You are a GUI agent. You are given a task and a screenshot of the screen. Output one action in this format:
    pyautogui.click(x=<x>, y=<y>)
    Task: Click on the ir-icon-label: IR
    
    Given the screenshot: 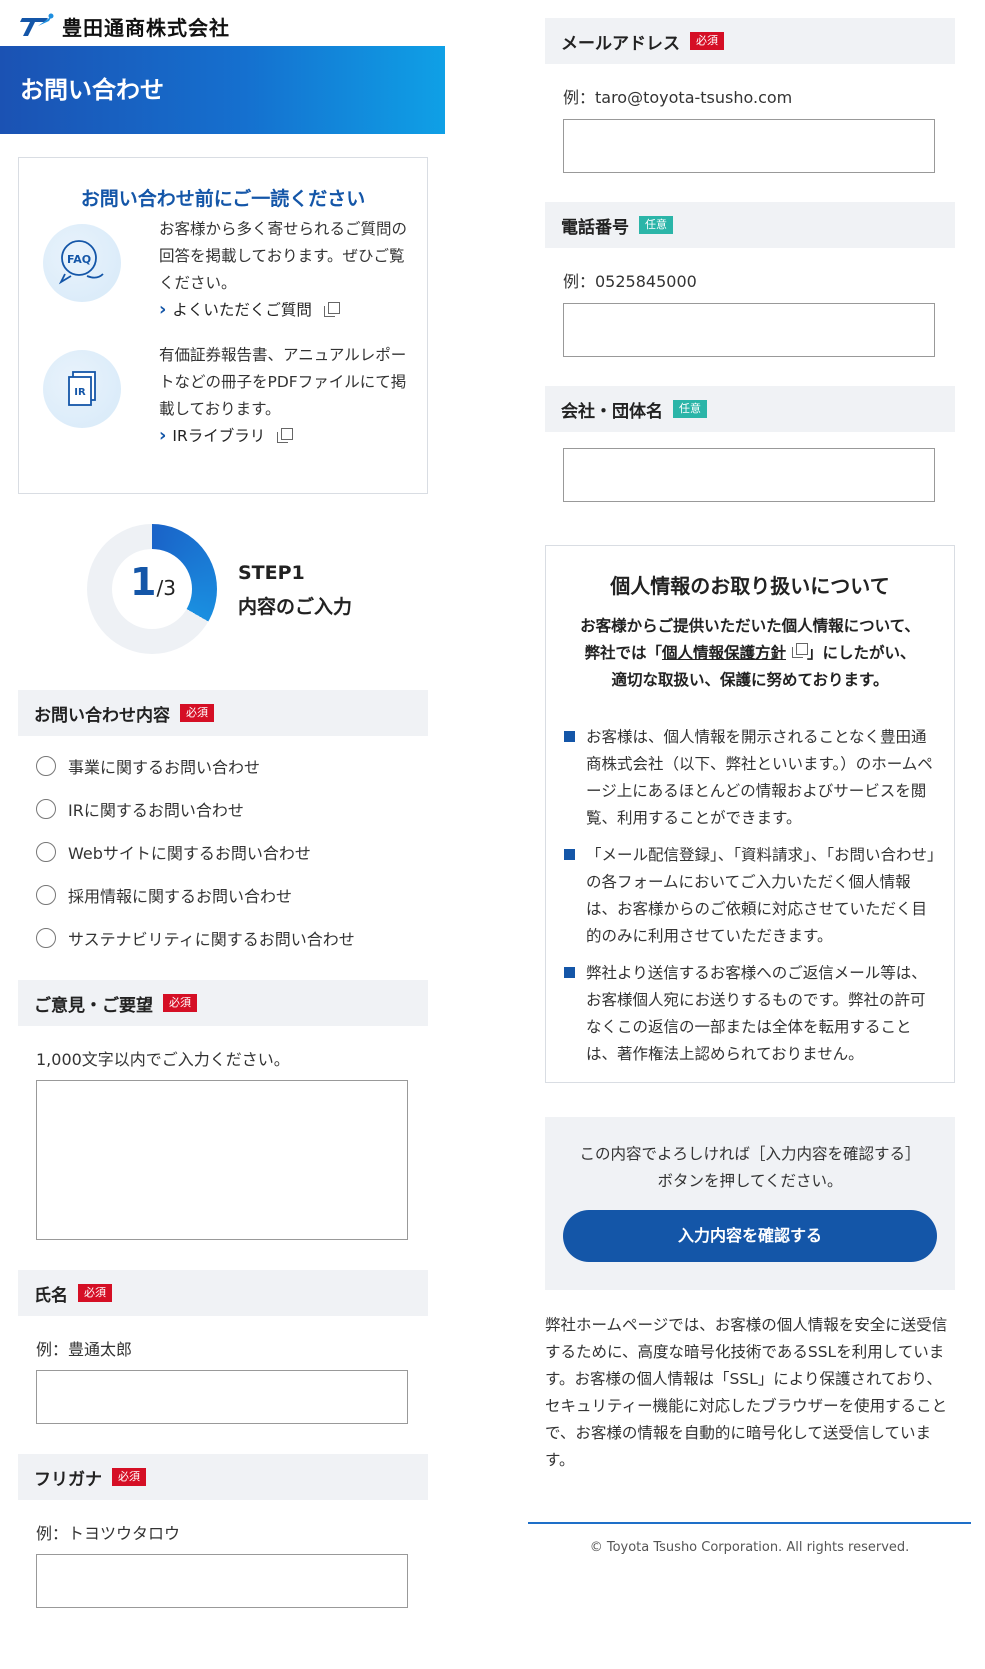 What is the action you would take?
    pyautogui.click(x=80, y=392)
    